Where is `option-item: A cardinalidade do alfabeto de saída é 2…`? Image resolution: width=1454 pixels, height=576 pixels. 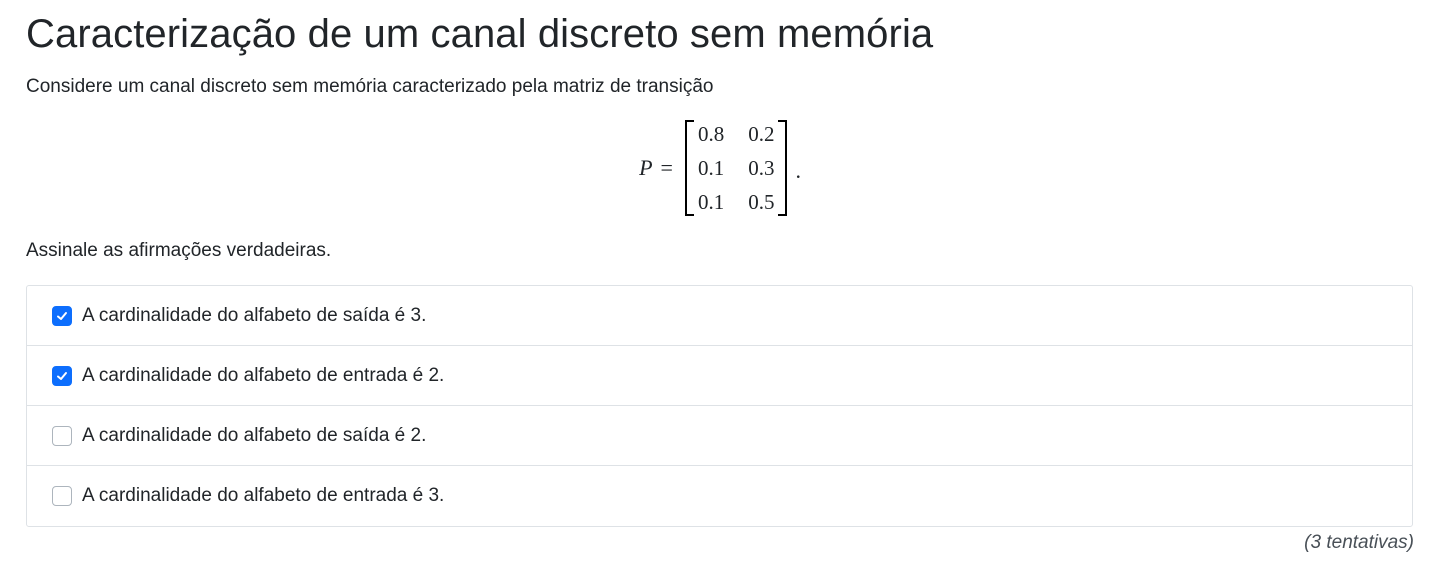 option-item: A cardinalidade do alfabeto de saída é 2… is located at coordinates (719, 436).